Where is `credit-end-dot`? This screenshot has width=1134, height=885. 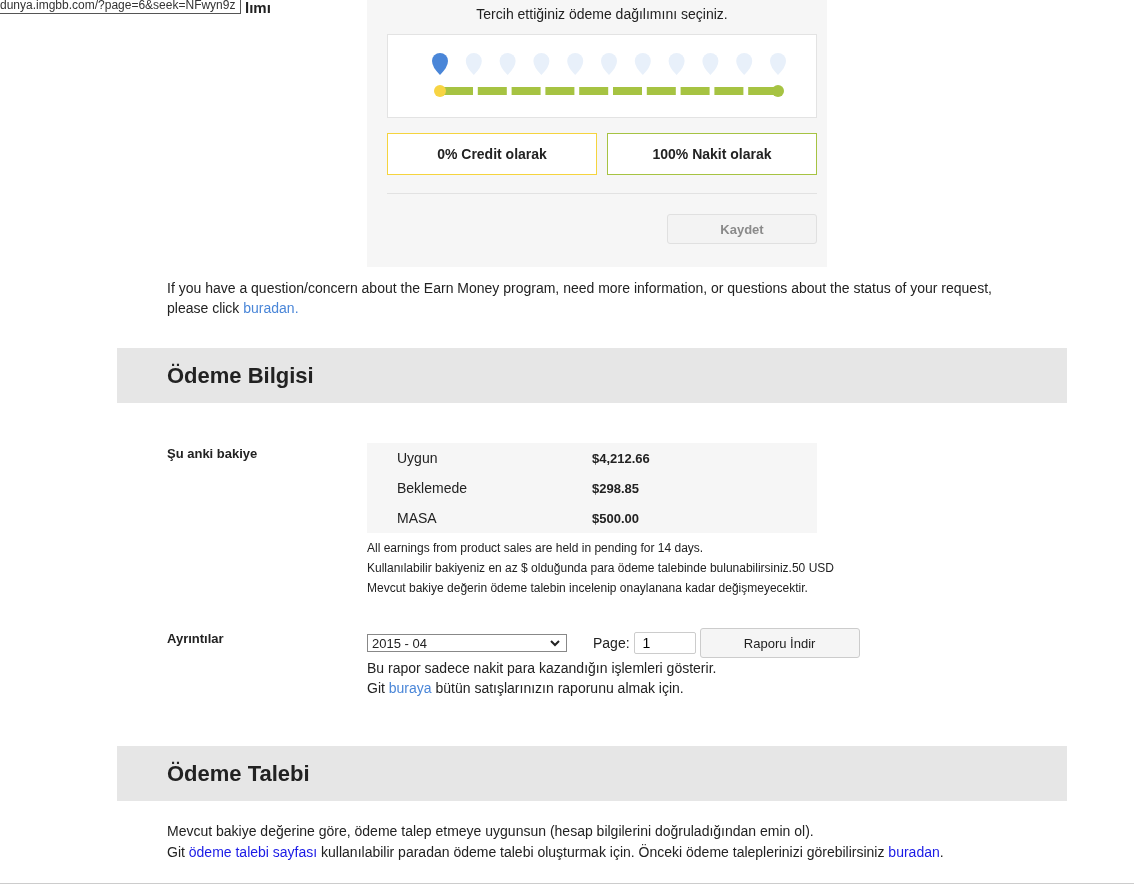
credit-end-dot is located at coordinates (440, 91).